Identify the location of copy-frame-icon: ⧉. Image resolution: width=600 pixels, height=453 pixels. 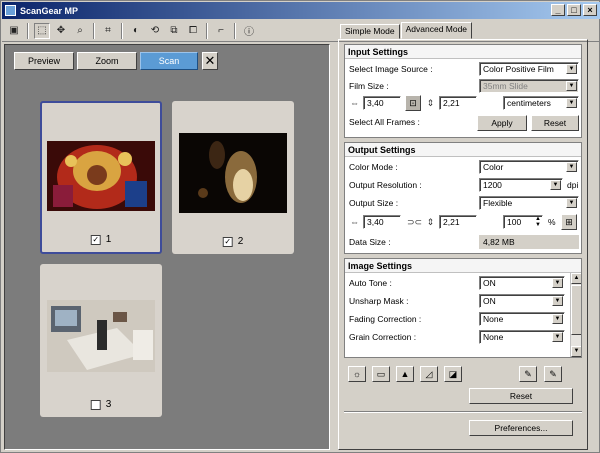
(174, 31).